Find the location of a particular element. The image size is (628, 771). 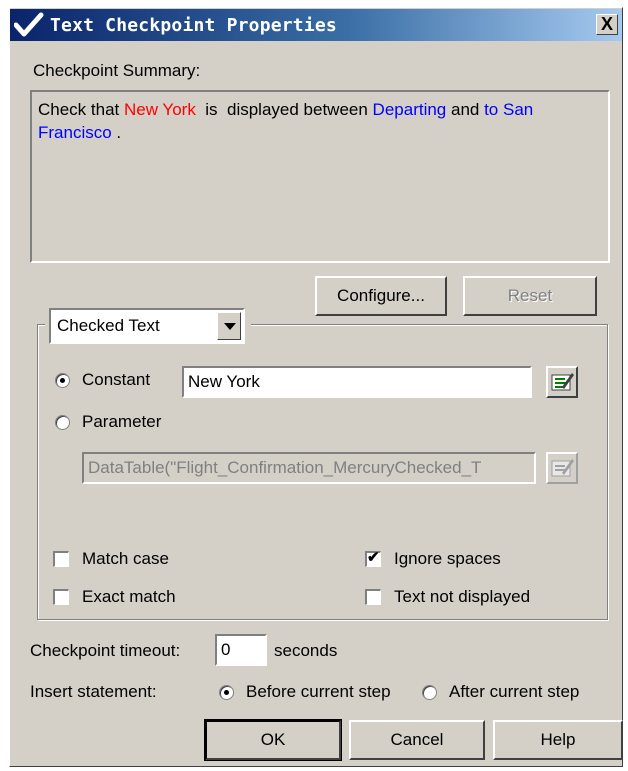

ignore-spaces-checkbox: ✔ is located at coordinates (373, 558).